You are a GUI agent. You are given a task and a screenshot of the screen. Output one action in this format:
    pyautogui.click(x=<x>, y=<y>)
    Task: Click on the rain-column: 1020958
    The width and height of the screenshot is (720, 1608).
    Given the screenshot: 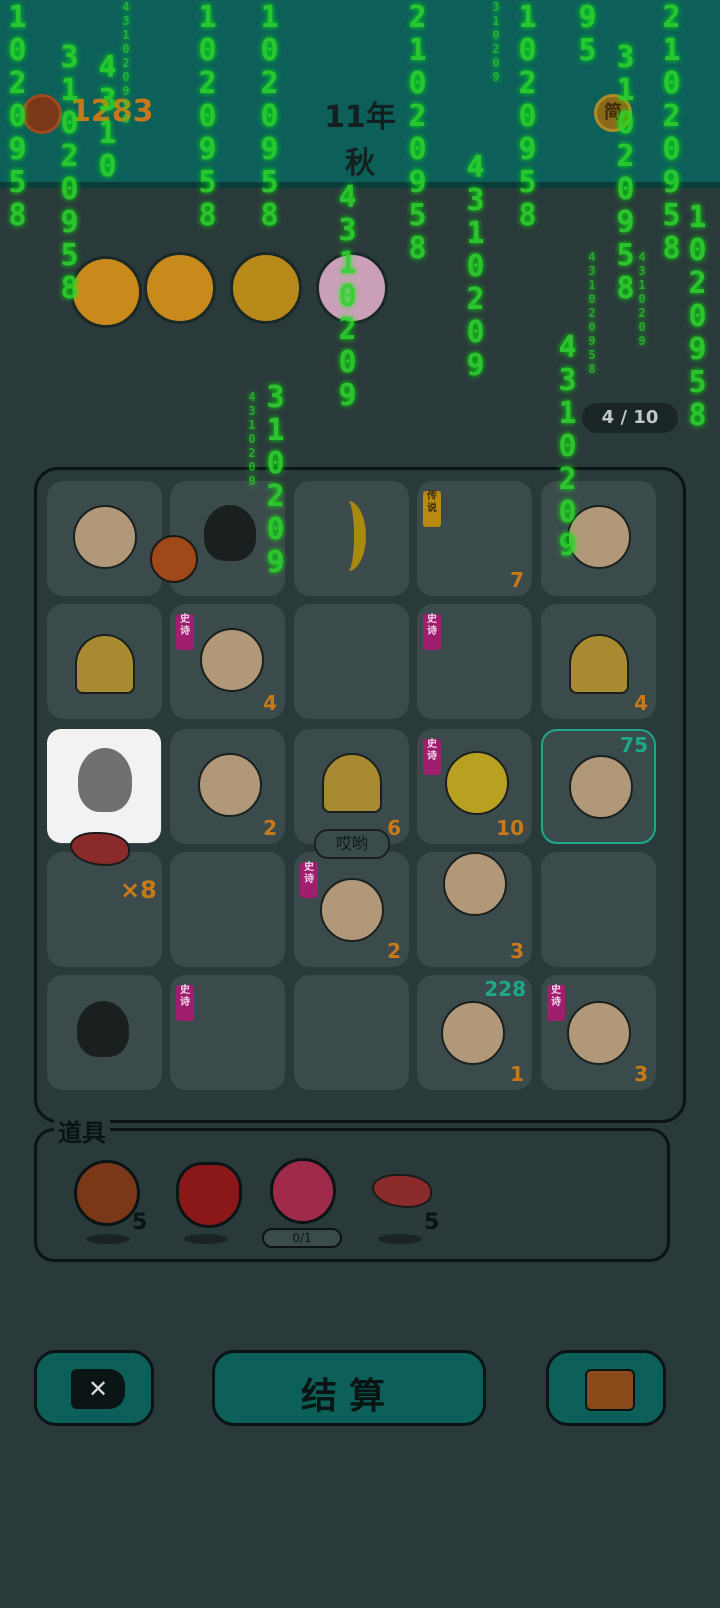 What is the action you would take?
    pyautogui.click(x=697, y=315)
    